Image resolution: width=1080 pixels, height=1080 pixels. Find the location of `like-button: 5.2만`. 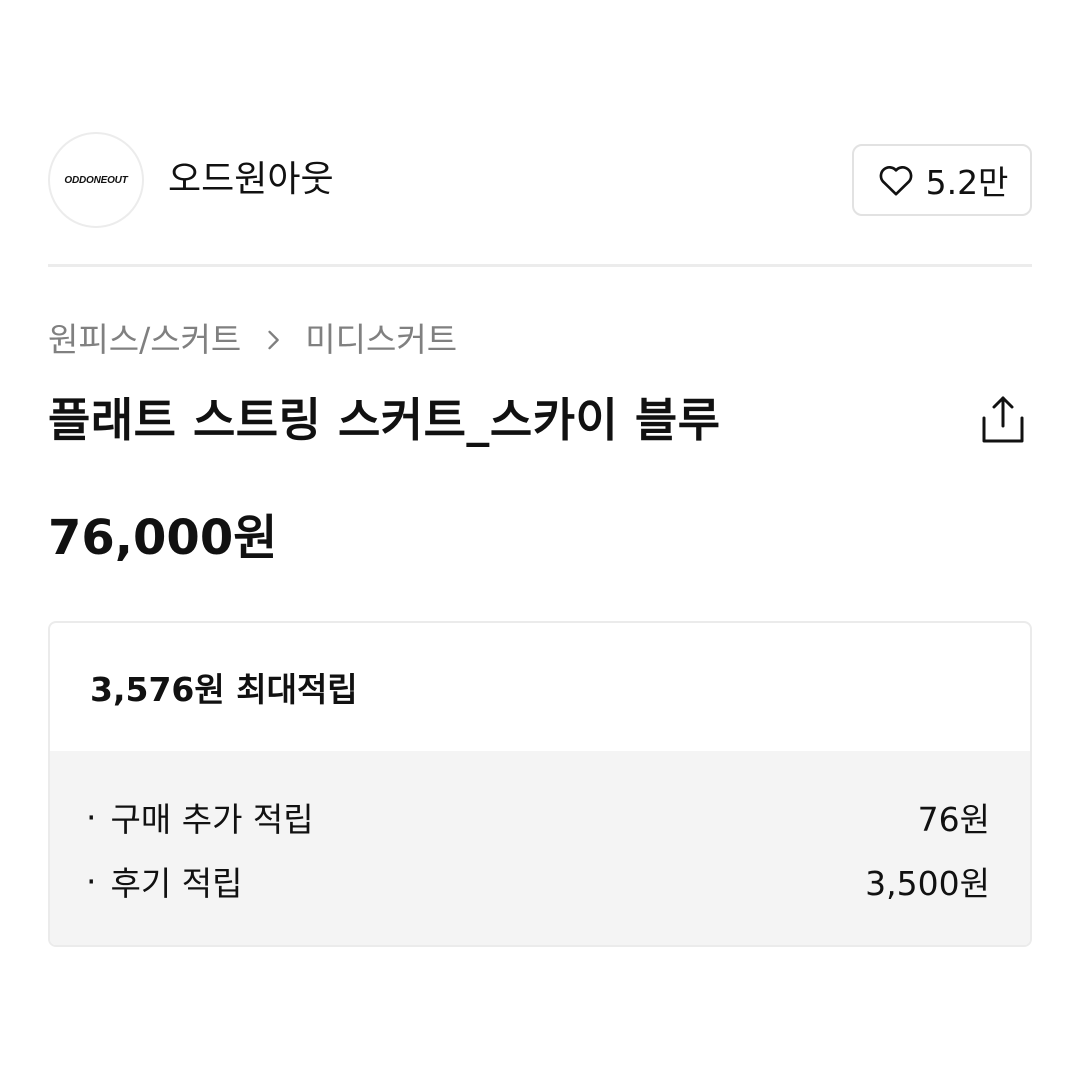

like-button: 5.2만 is located at coordinates (942, 180).